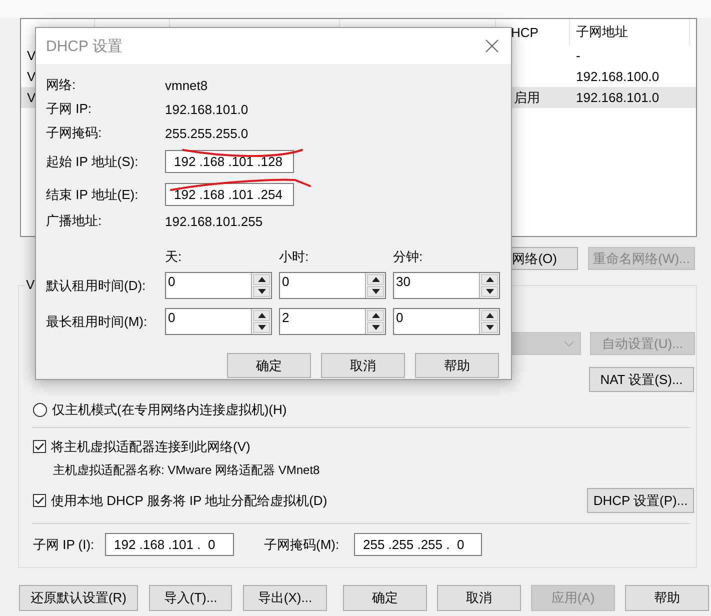 The image size is (711, 616). Describe the element at coordinates (302, 545) in the screenshot. I see `field-label: 子网掩码(M):` at that location.